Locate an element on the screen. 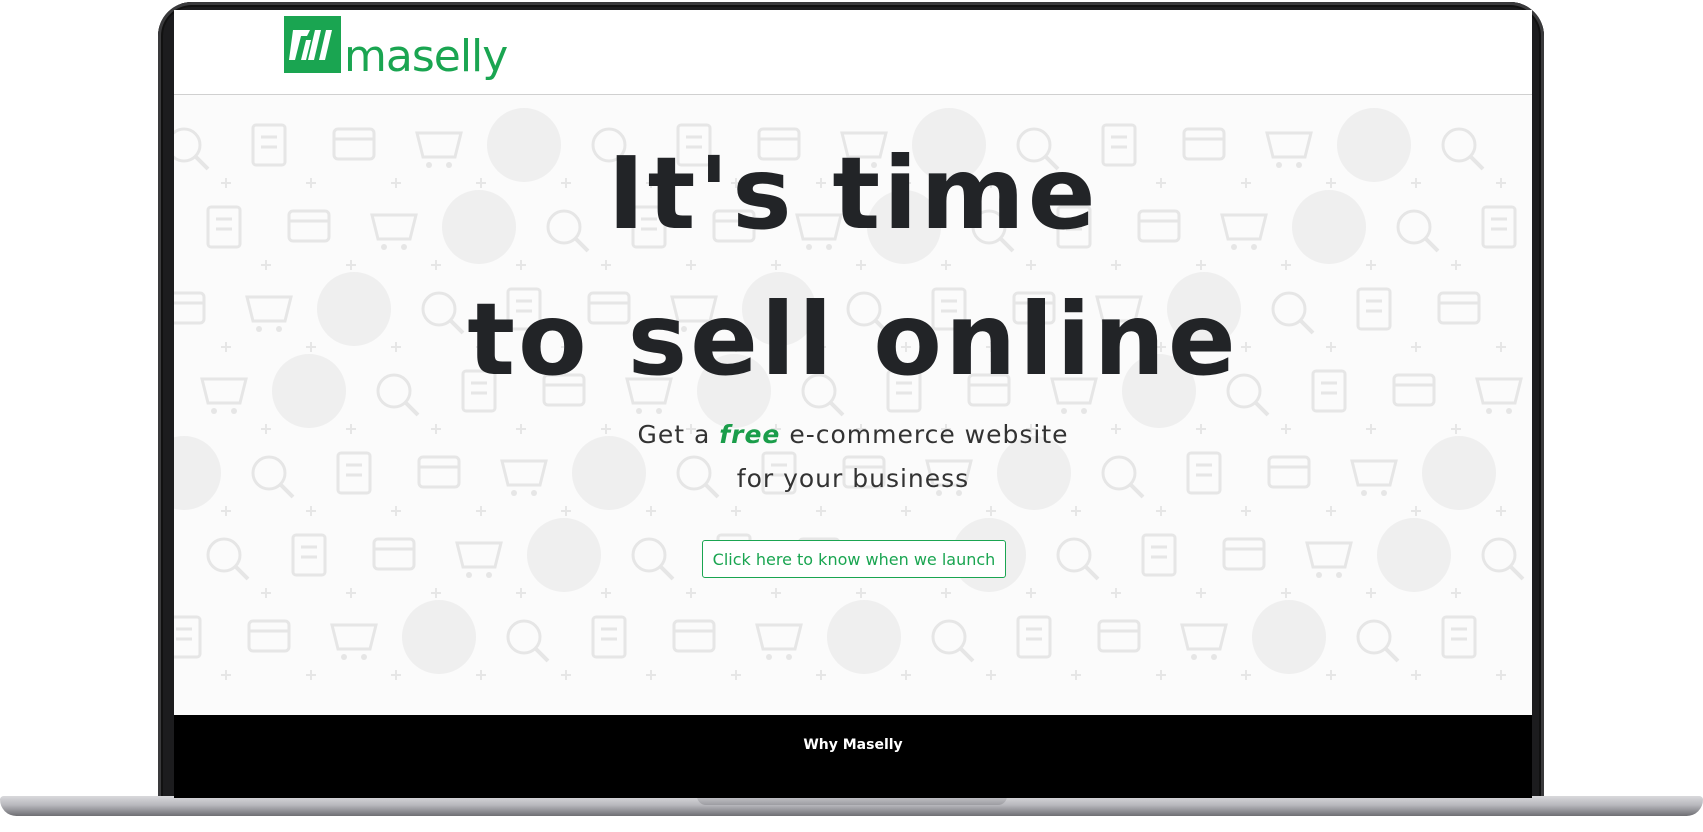 The height and width of the screenshot is (832, 1703). hero-subtitle-line2: for your business is located at coordinates (853, 478).